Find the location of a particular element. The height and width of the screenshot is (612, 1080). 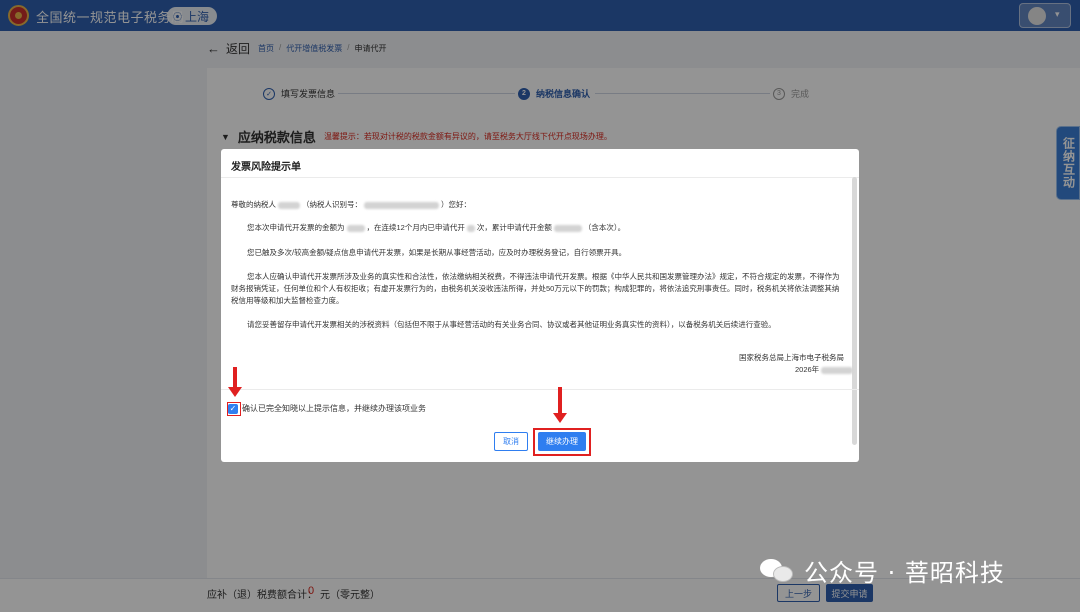

confirm-checkbox-row: ✓ 确认已完全知晓以上提示信息，并继续办理该项业务 is located at coordinates (327, 408).